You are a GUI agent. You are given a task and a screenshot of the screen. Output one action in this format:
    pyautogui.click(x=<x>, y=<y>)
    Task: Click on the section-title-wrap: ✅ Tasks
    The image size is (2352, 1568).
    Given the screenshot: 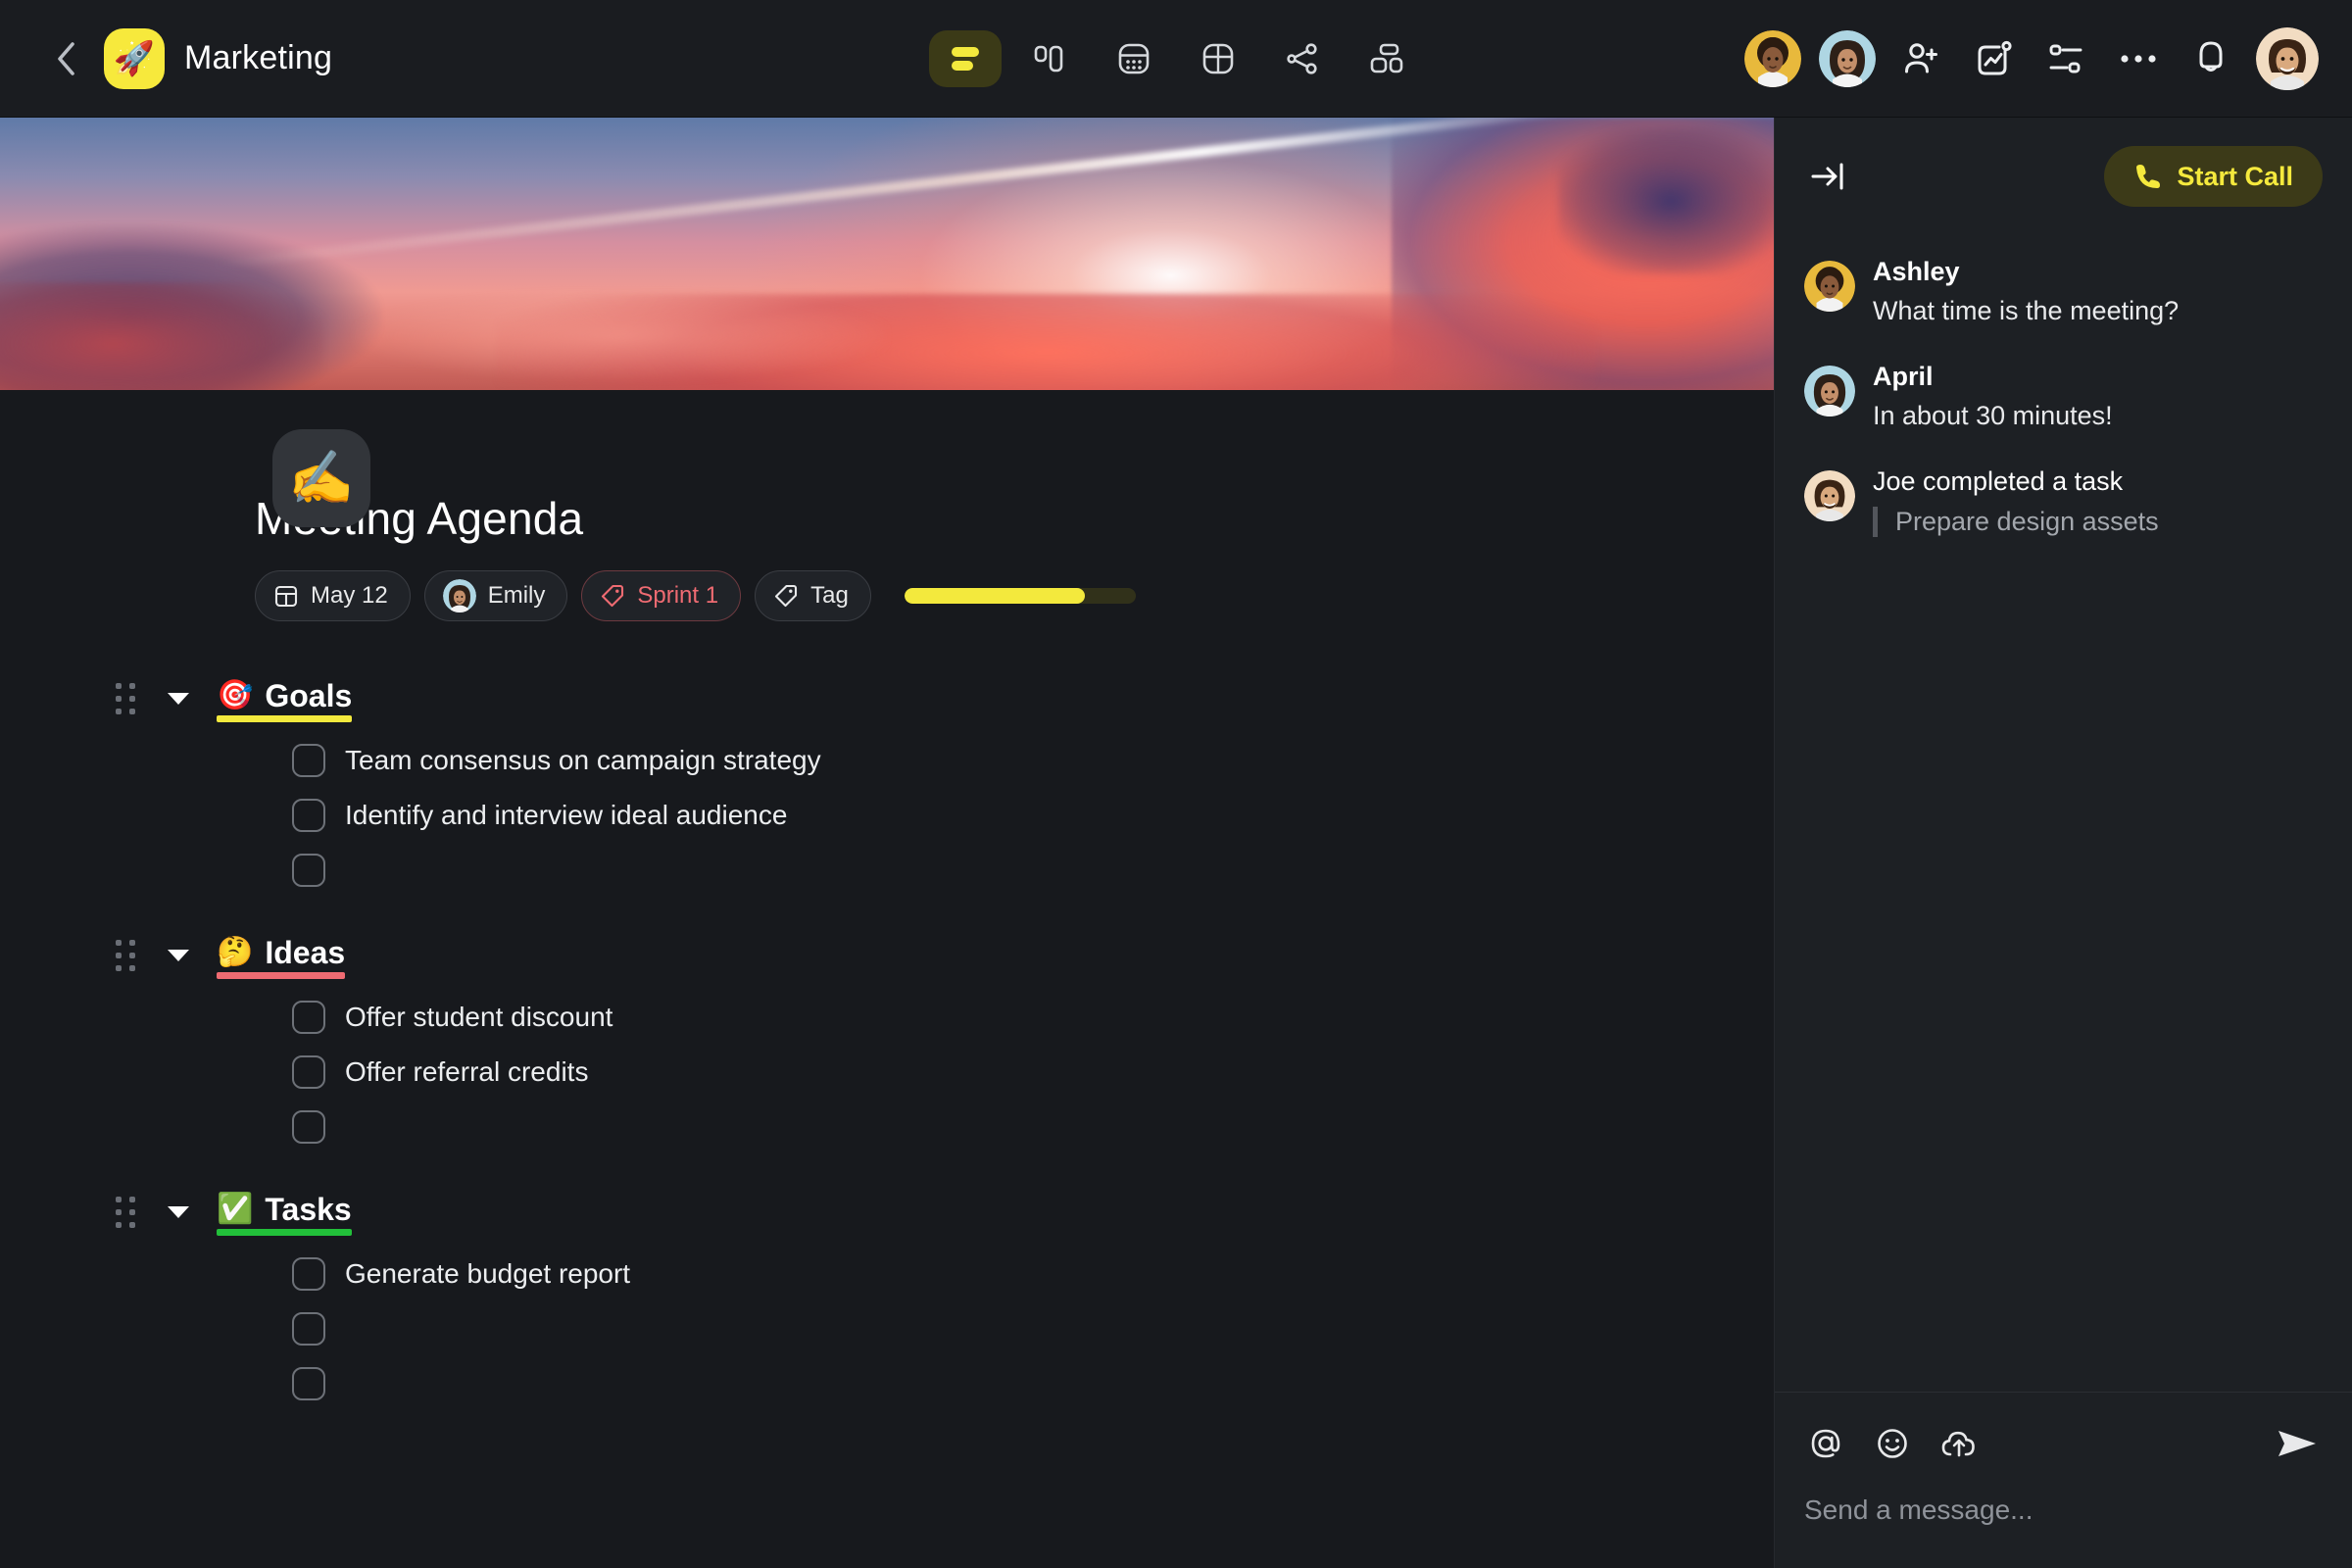 What is the action you would take?
    pyautogui.click(x=284, y=1214)
    